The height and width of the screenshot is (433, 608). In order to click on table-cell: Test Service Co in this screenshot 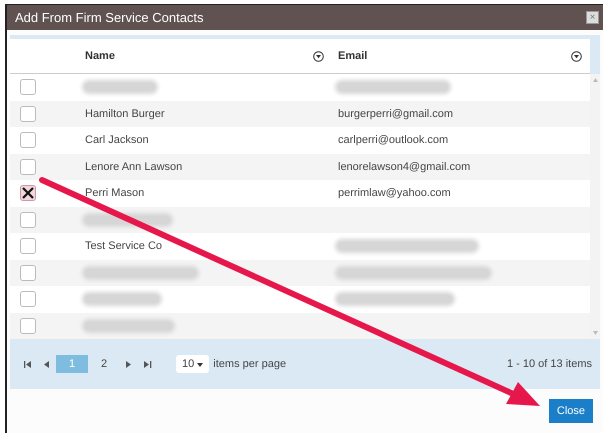, I will do `click(123, 246)`.